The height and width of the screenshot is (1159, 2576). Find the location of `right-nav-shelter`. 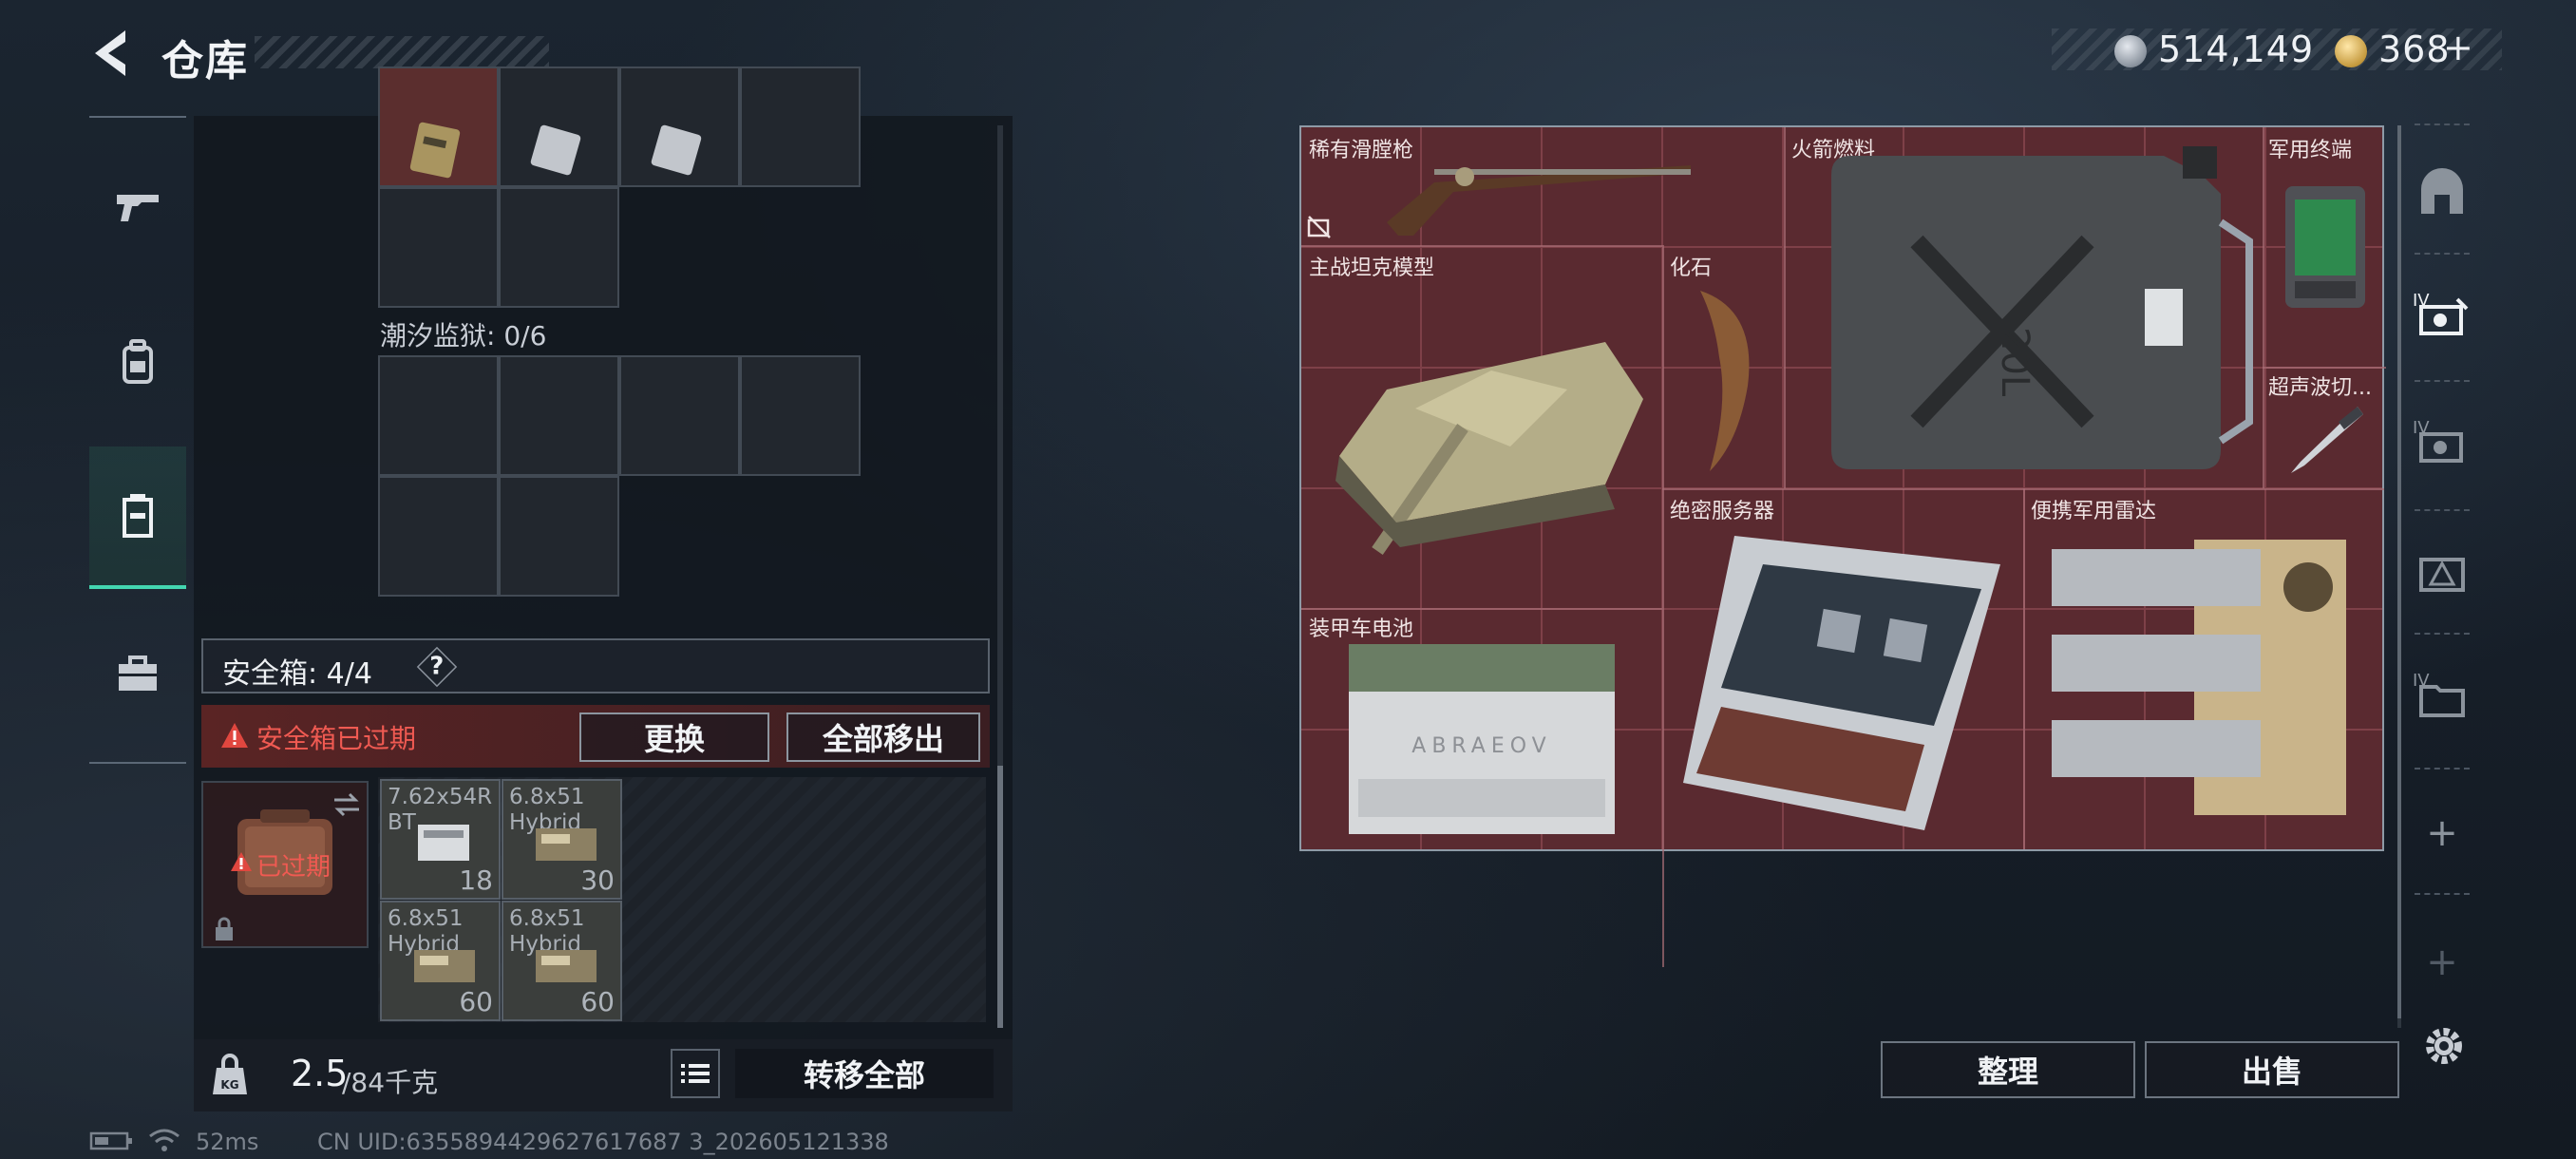

right-nav-shelter is located at coordinates (2442, 192).